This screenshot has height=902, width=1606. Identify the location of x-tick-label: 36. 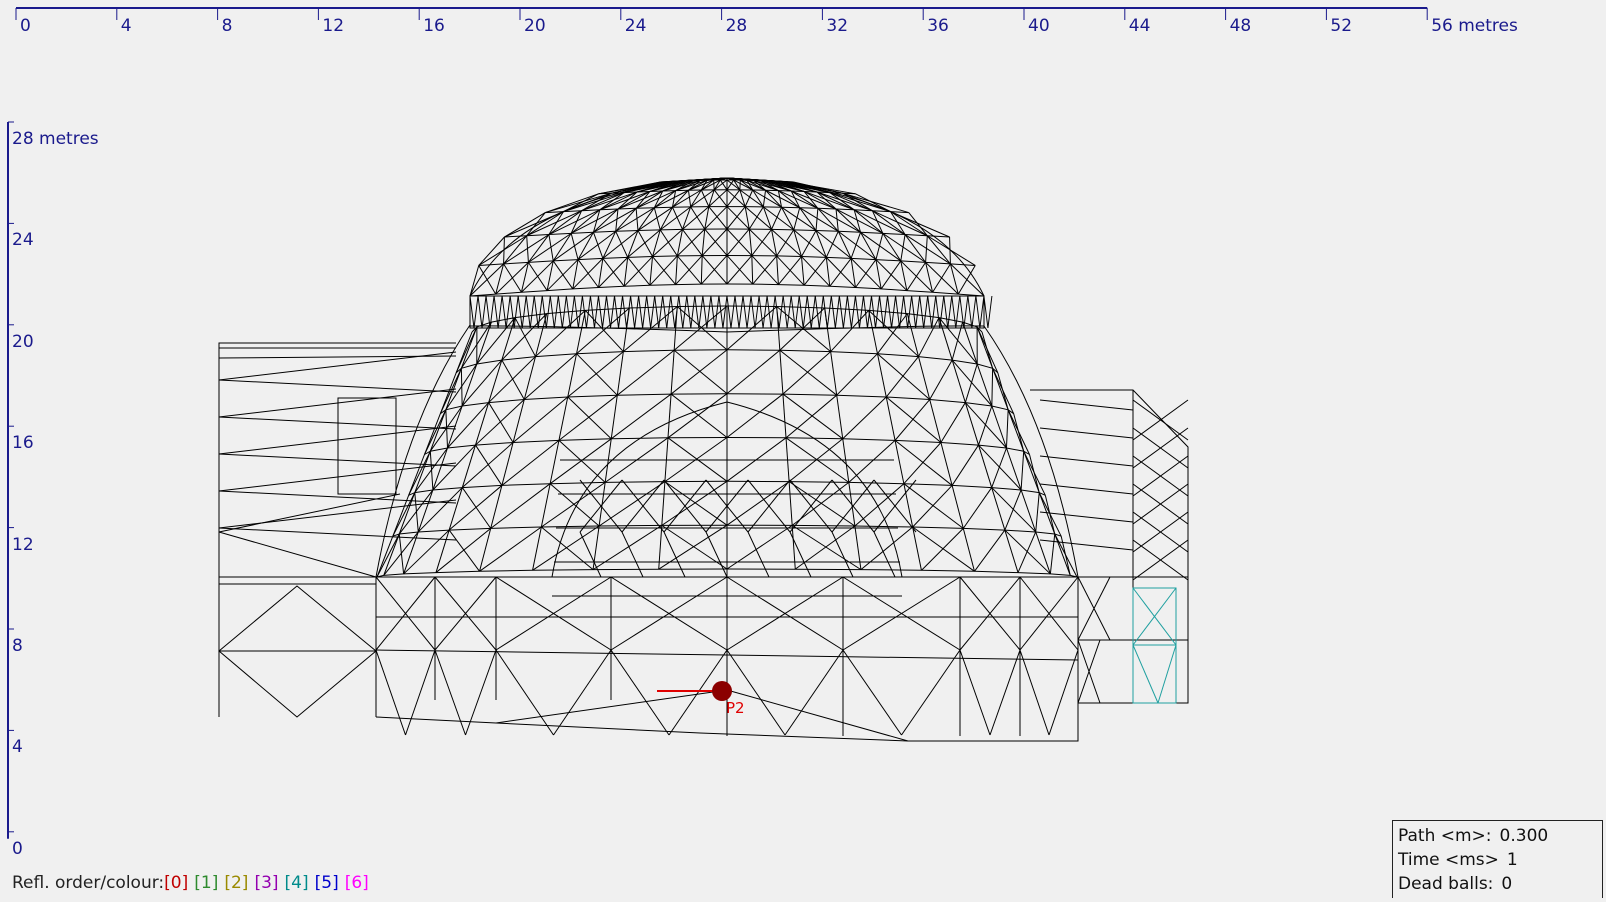
(938, 26).